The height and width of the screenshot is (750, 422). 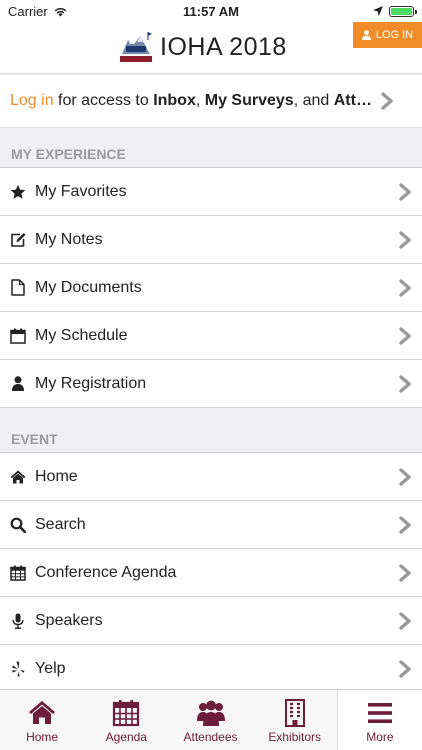 I want to click on app-header: IOHA 2018 LOG IN, so click(x=211, y=48).